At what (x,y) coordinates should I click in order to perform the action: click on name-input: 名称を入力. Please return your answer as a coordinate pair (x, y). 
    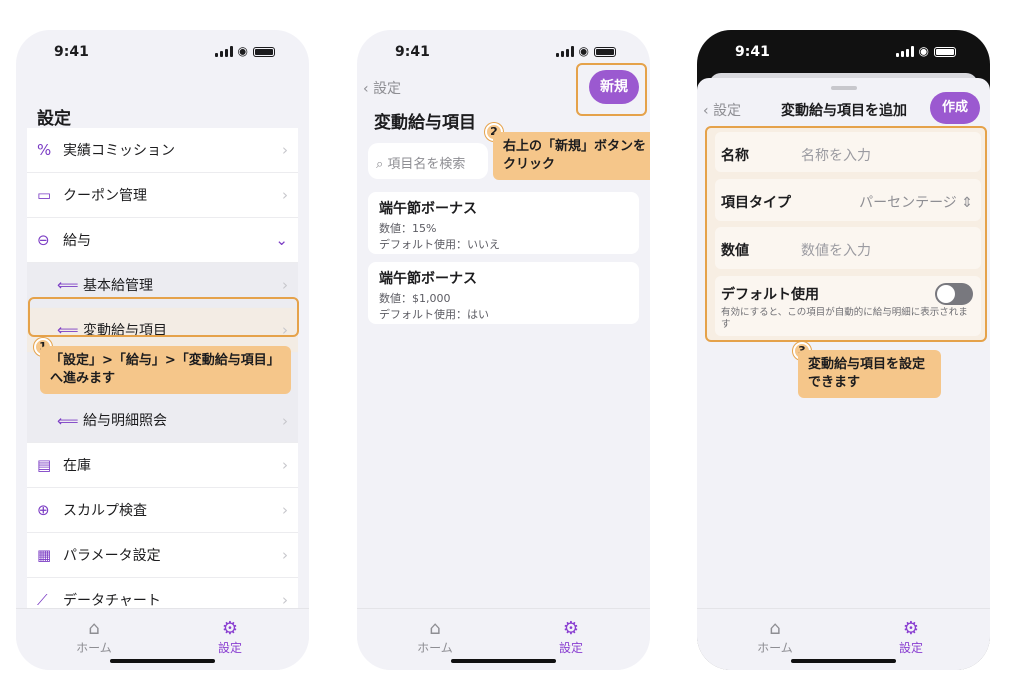
    Looking at the image, I should click on (836, 155).